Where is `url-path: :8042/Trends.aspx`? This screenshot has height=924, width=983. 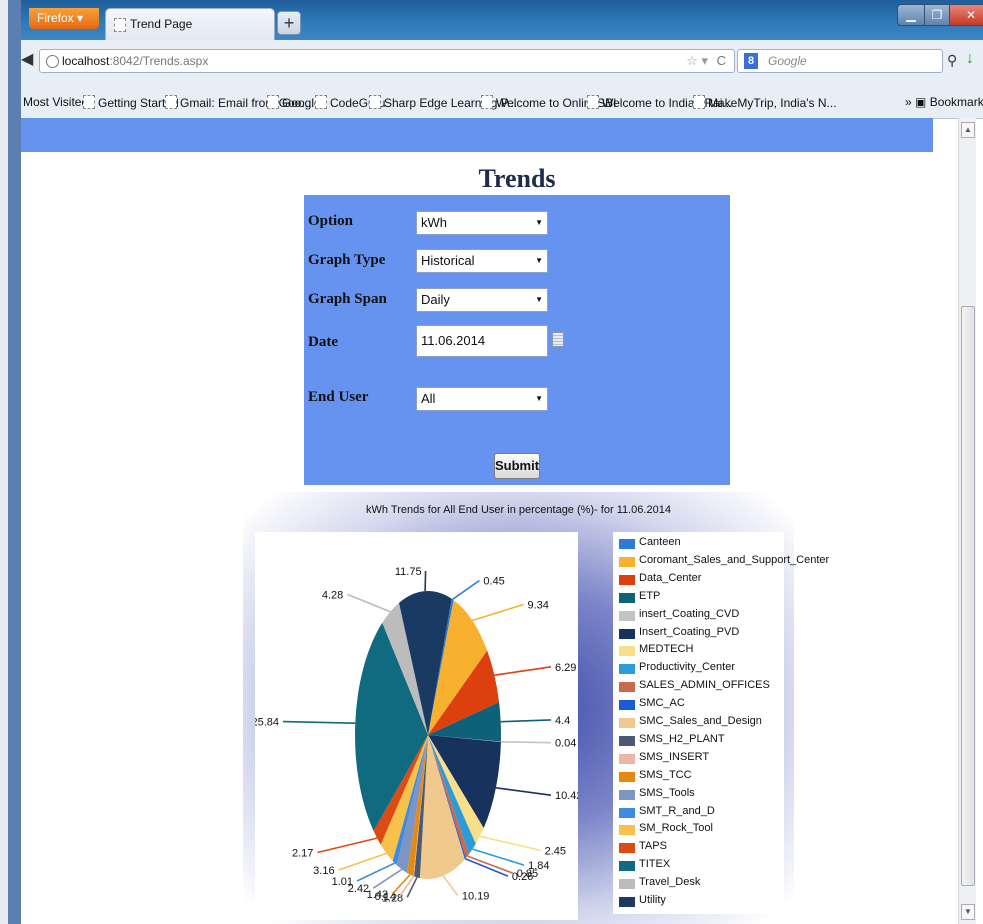 url-path: :8042/Trends.aspx is located at coordinates (159, 61).